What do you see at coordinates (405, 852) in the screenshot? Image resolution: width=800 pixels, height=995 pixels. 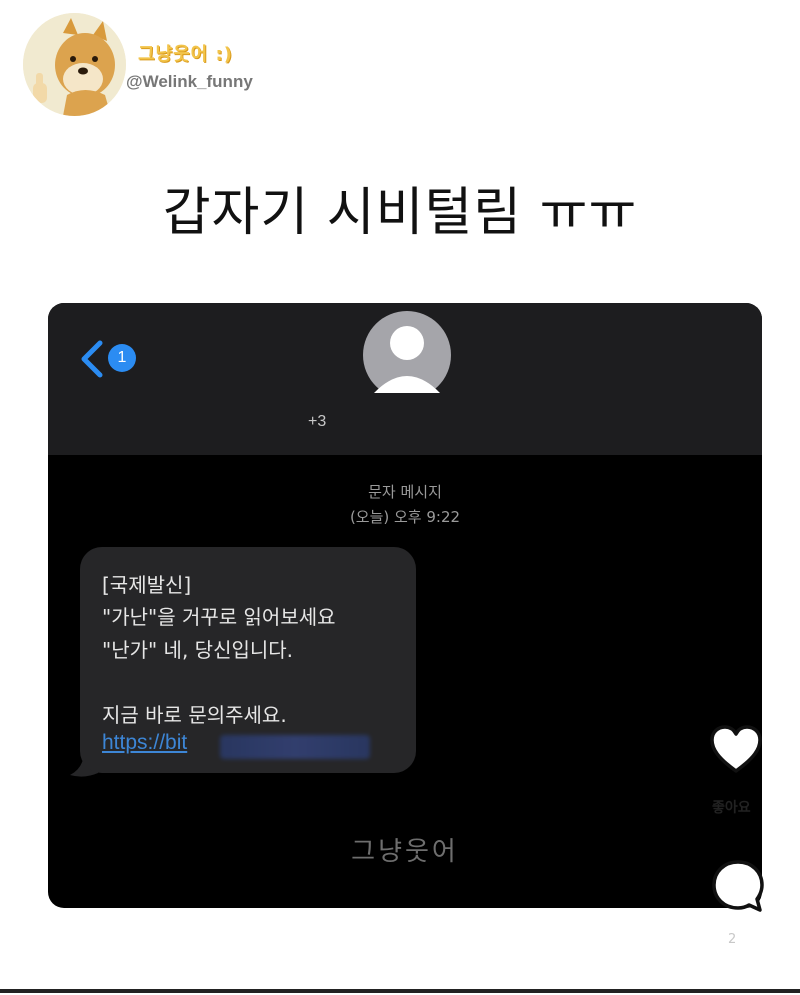 I see `watermark: 그냥웃어` at bounding box center [405, 852].